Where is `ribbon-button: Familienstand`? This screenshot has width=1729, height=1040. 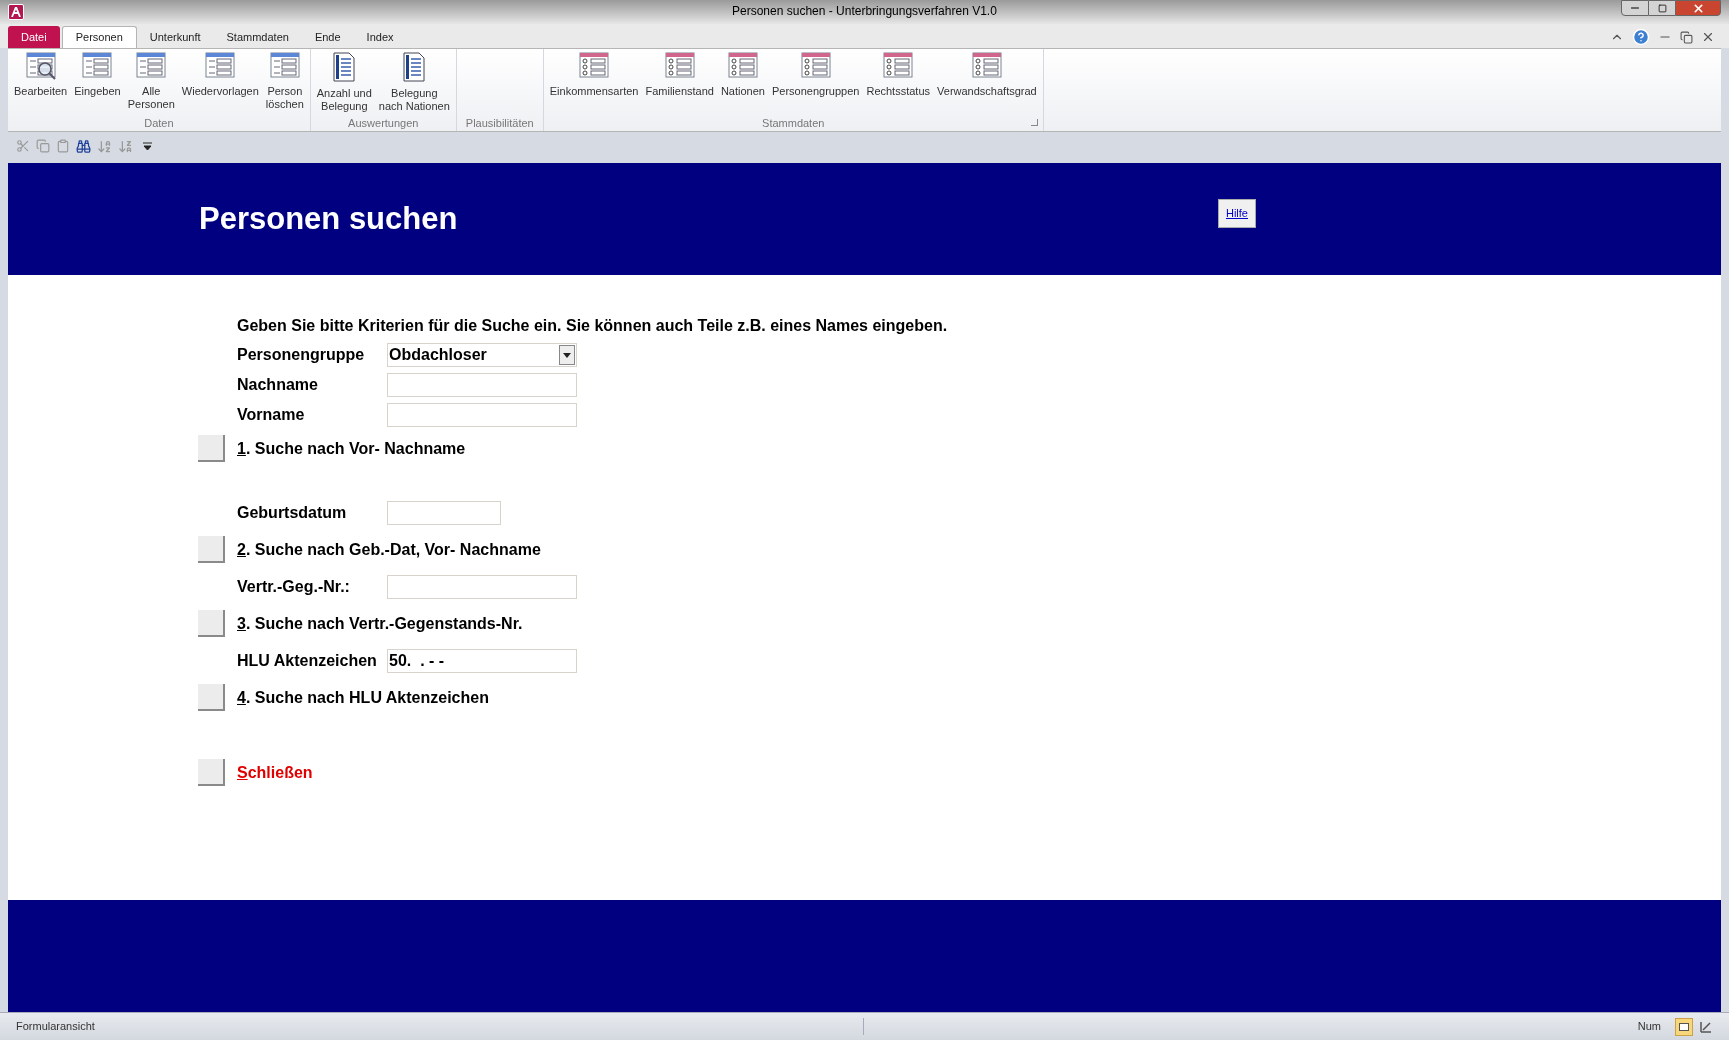 ribbon-button: Familienstand is located at coordinates (679, 74).